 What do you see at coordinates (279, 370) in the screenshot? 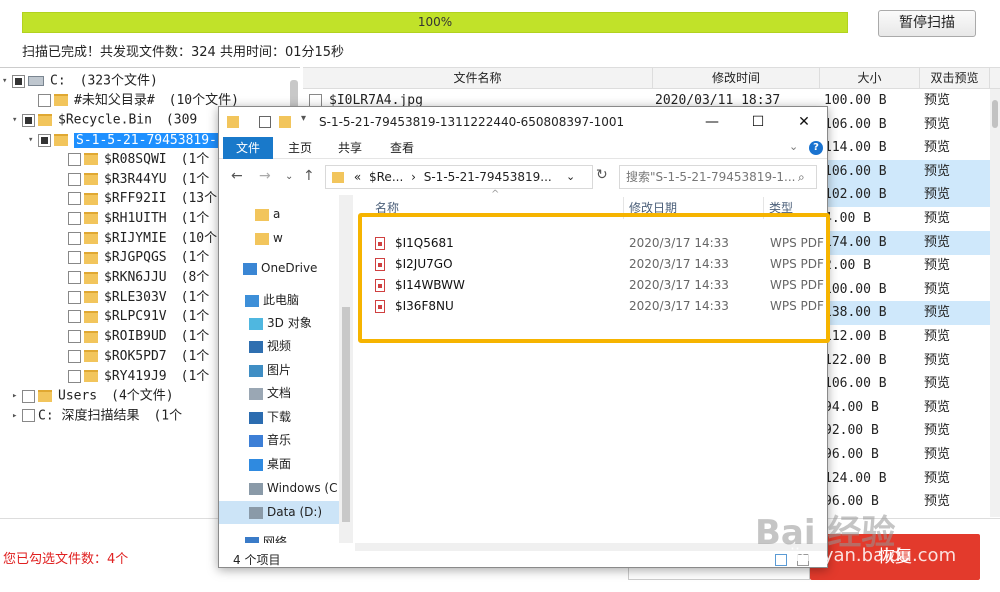
I see `nav-item: 图片` at bounding box center [279, 370].